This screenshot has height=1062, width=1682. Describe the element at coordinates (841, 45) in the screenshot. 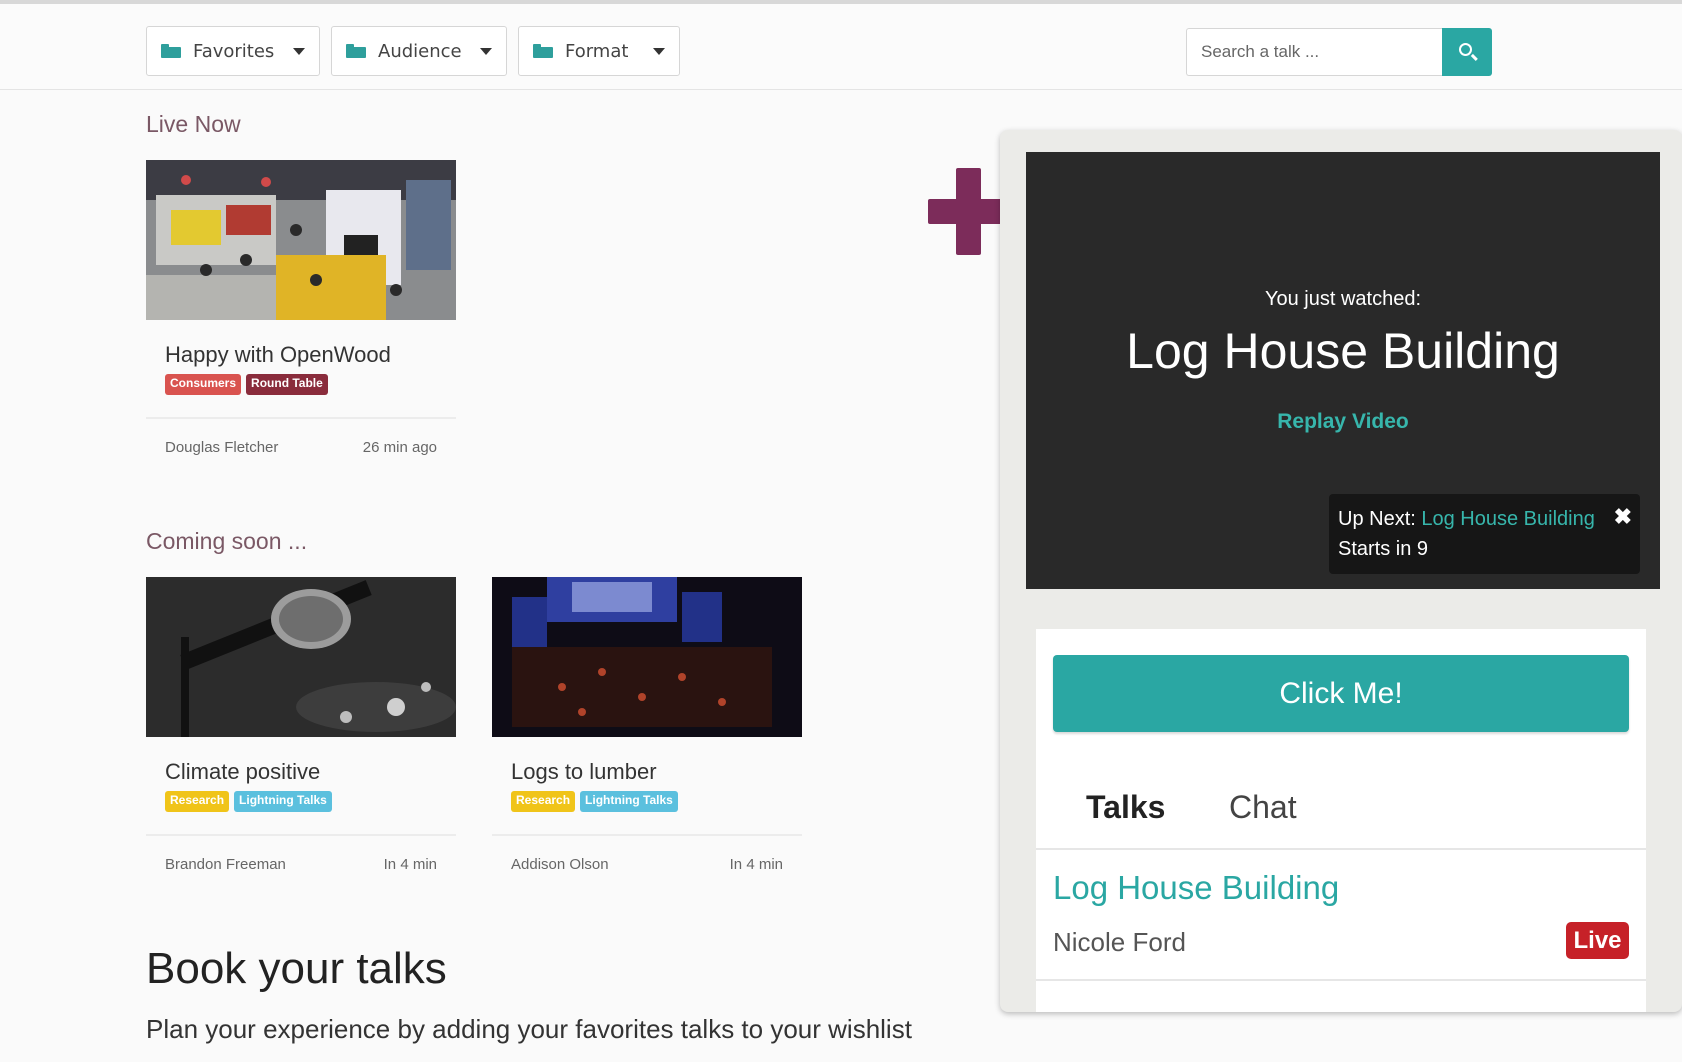

I see `top-filter-bar: Favorites Audience Format` at that location.